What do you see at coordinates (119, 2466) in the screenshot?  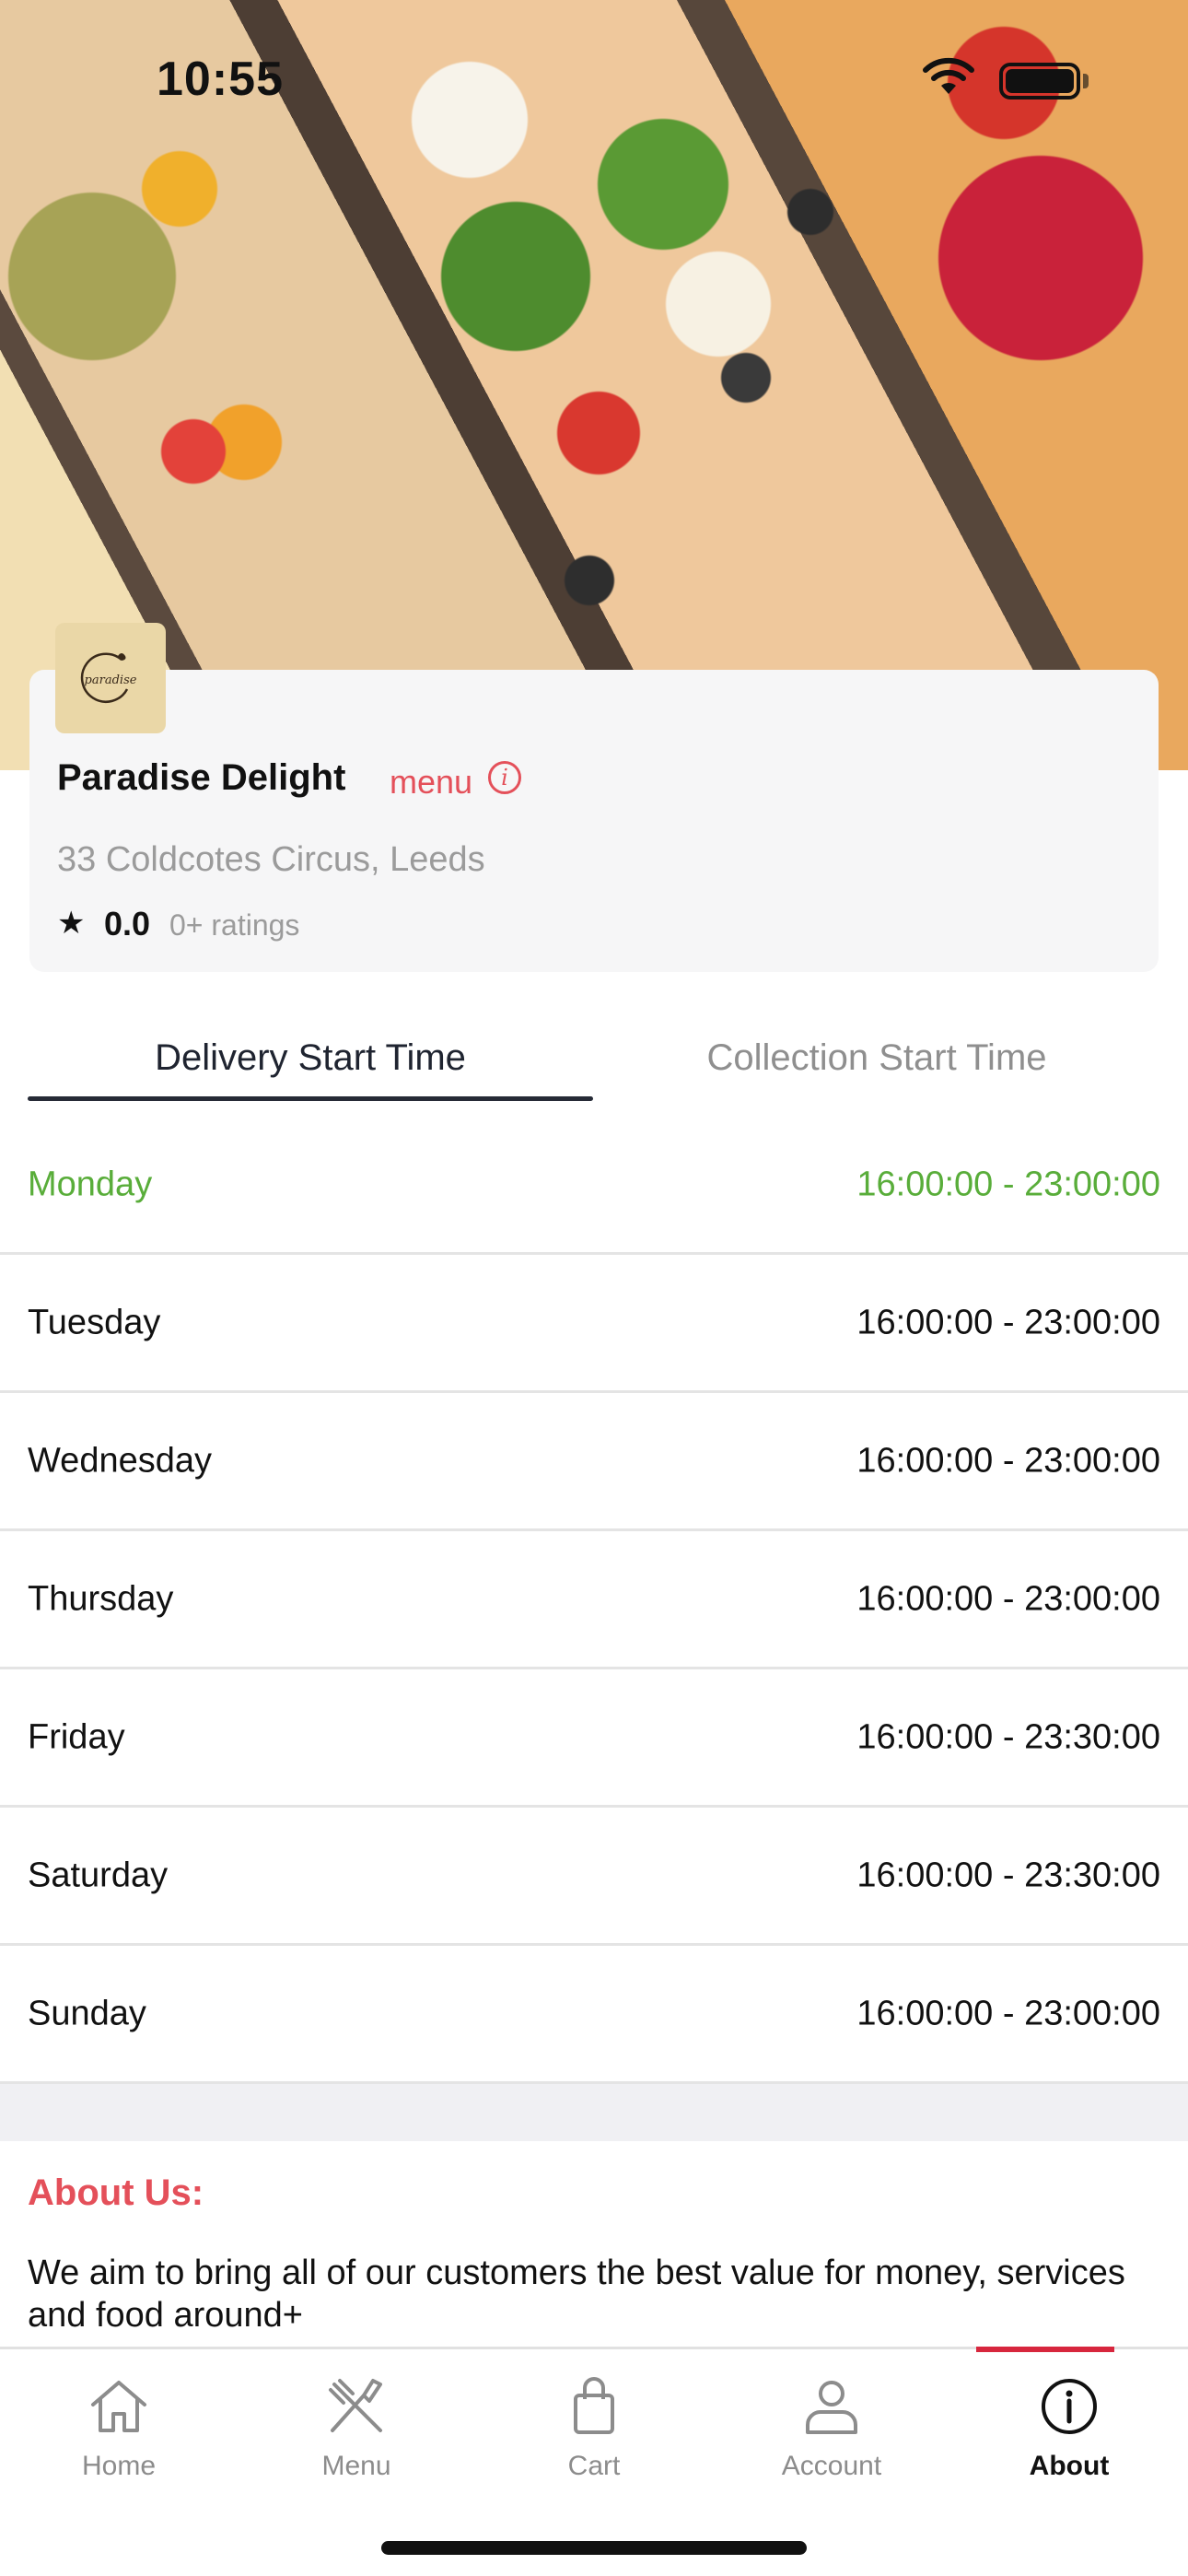 I see `nav-label: Home` at bounding box center [119, 2466].